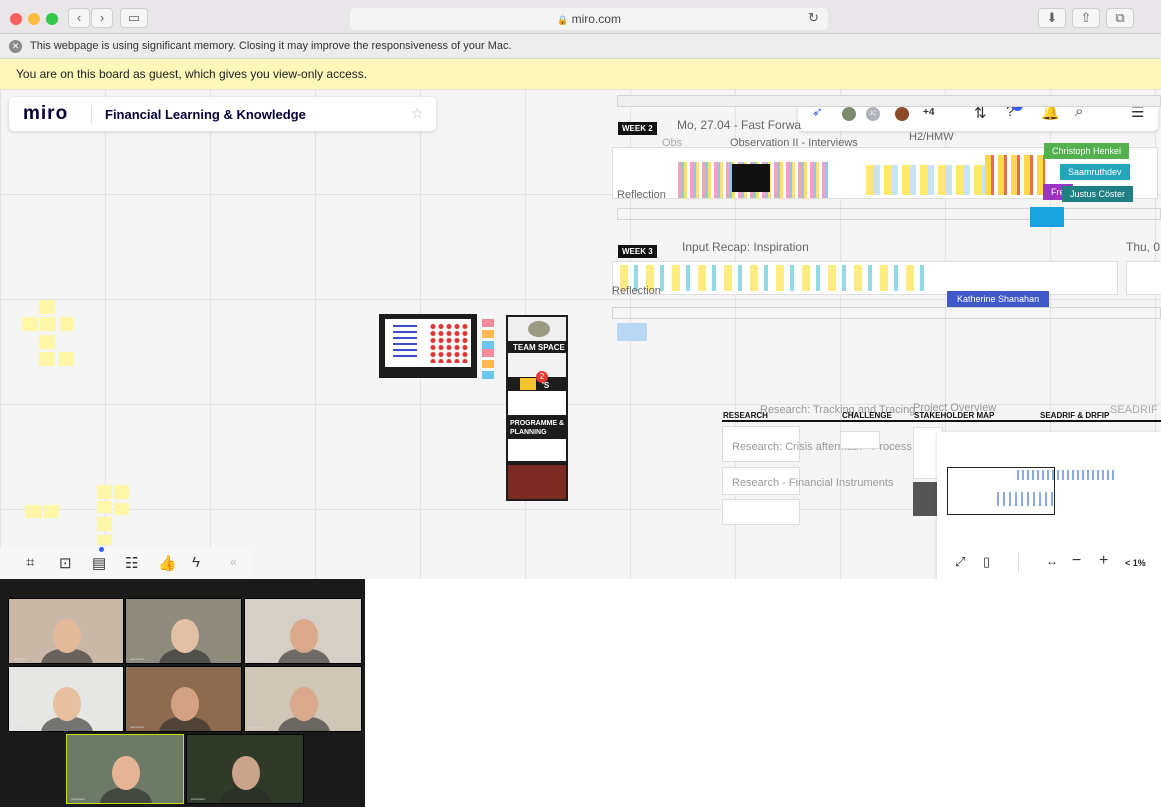  What do you see at coordinates (1075, 415) in the screenshot?
I see `section-label: SEADRIF & DRFIP` at bounding box center [1075, 415].